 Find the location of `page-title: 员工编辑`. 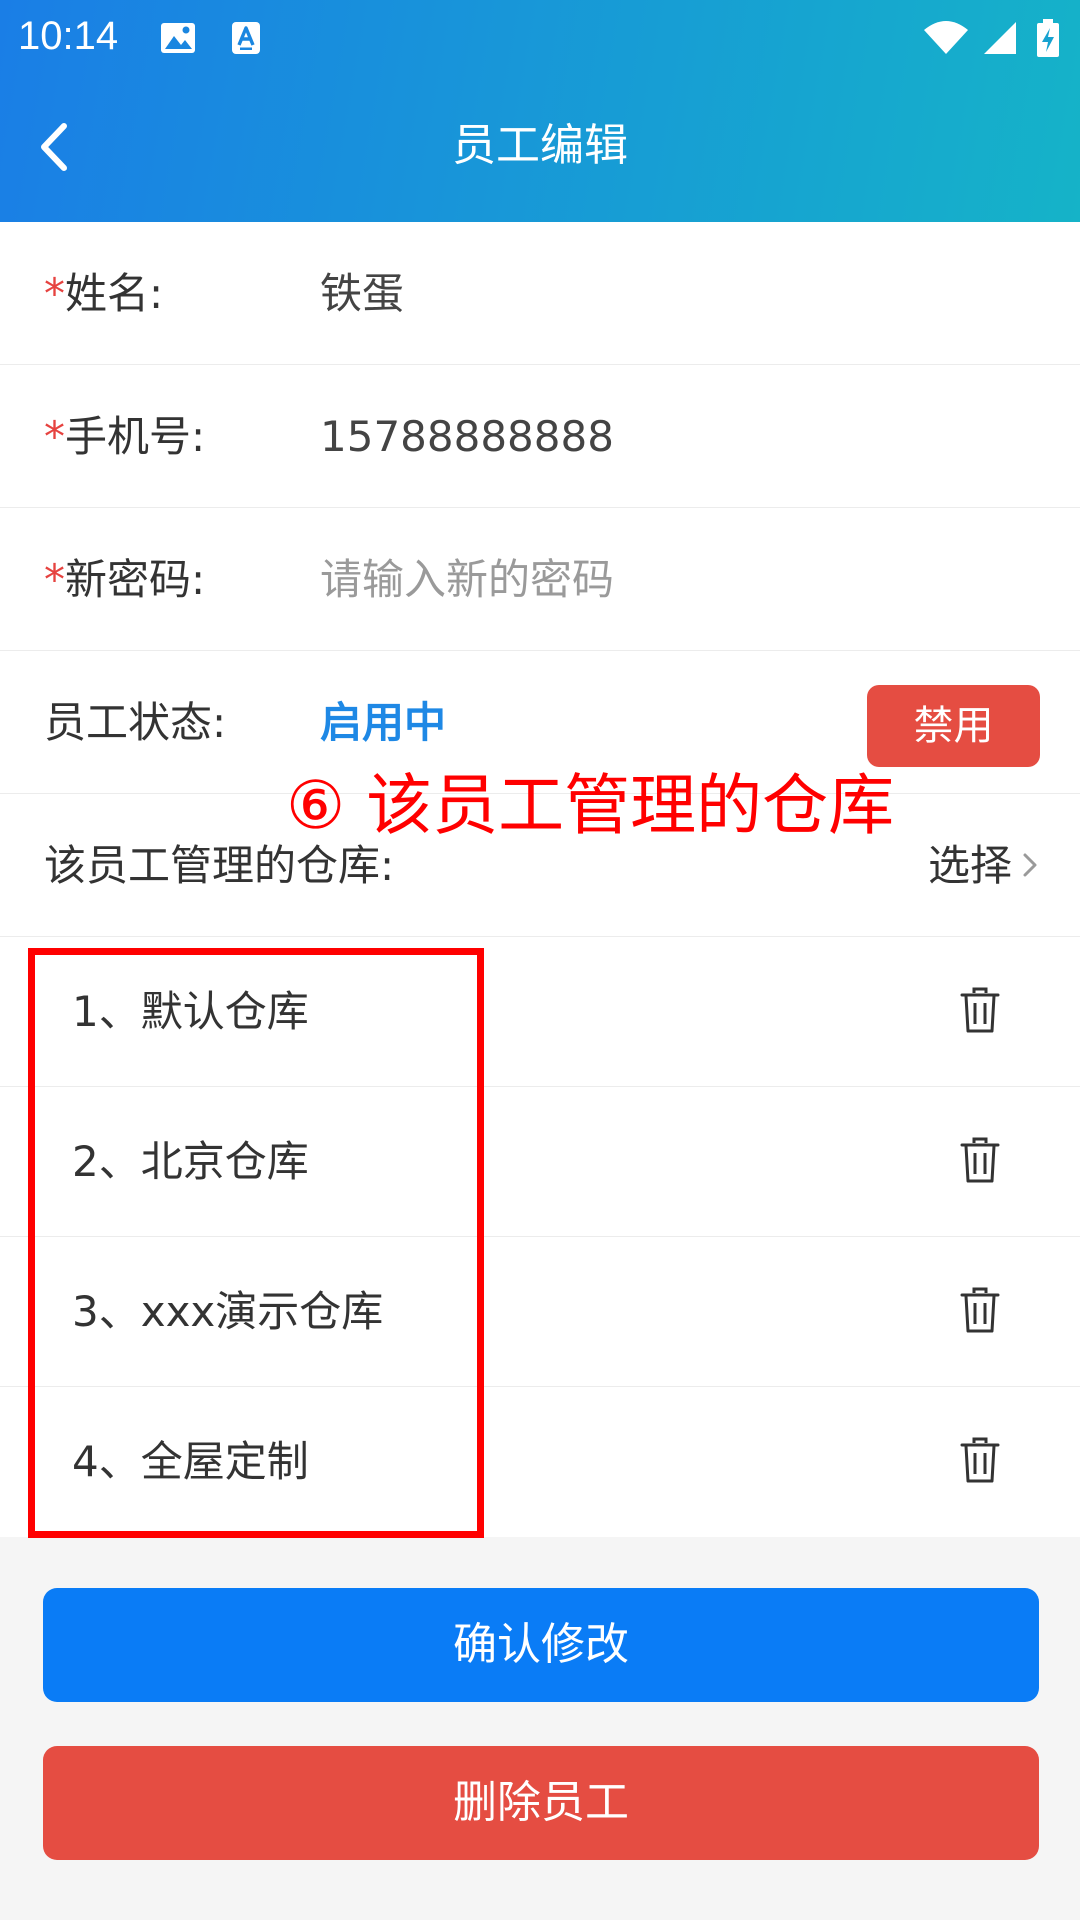

page-title: 员工编辑 is located at coordinates (540, 145).